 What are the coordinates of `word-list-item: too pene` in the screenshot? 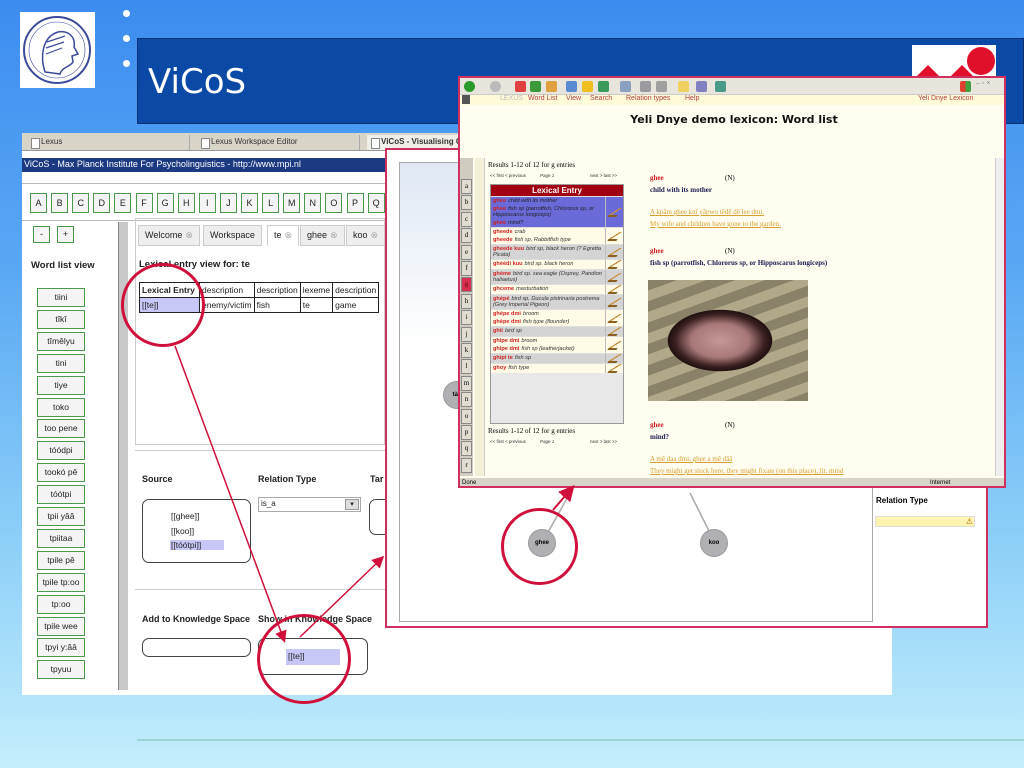 It's located at (61, 429).